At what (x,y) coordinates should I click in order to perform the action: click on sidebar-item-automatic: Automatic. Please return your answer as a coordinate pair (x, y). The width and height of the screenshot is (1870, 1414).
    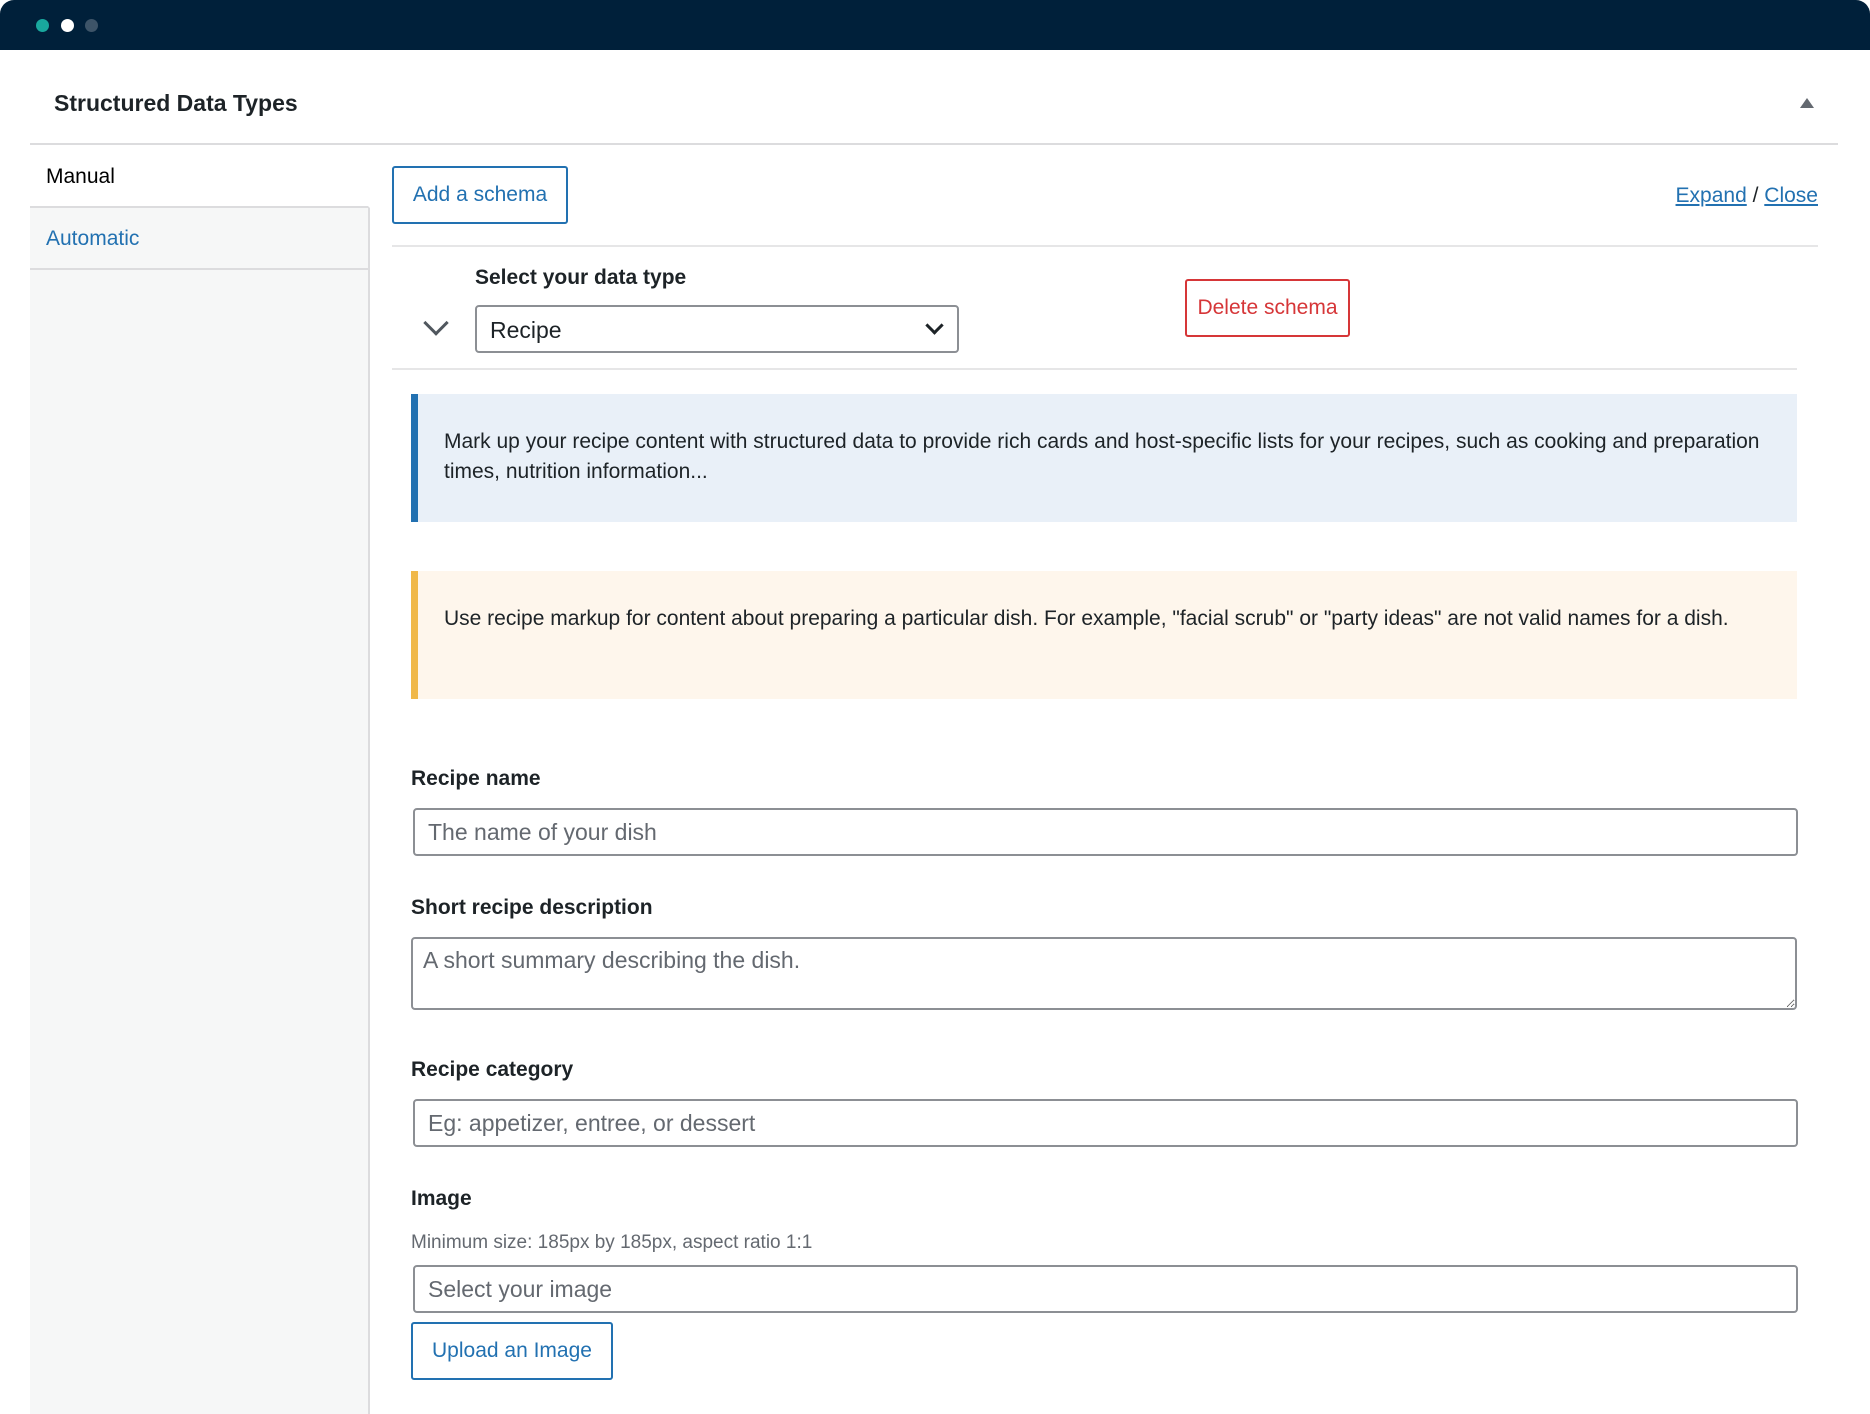
    Looking at the image, I should click on (199, 239).